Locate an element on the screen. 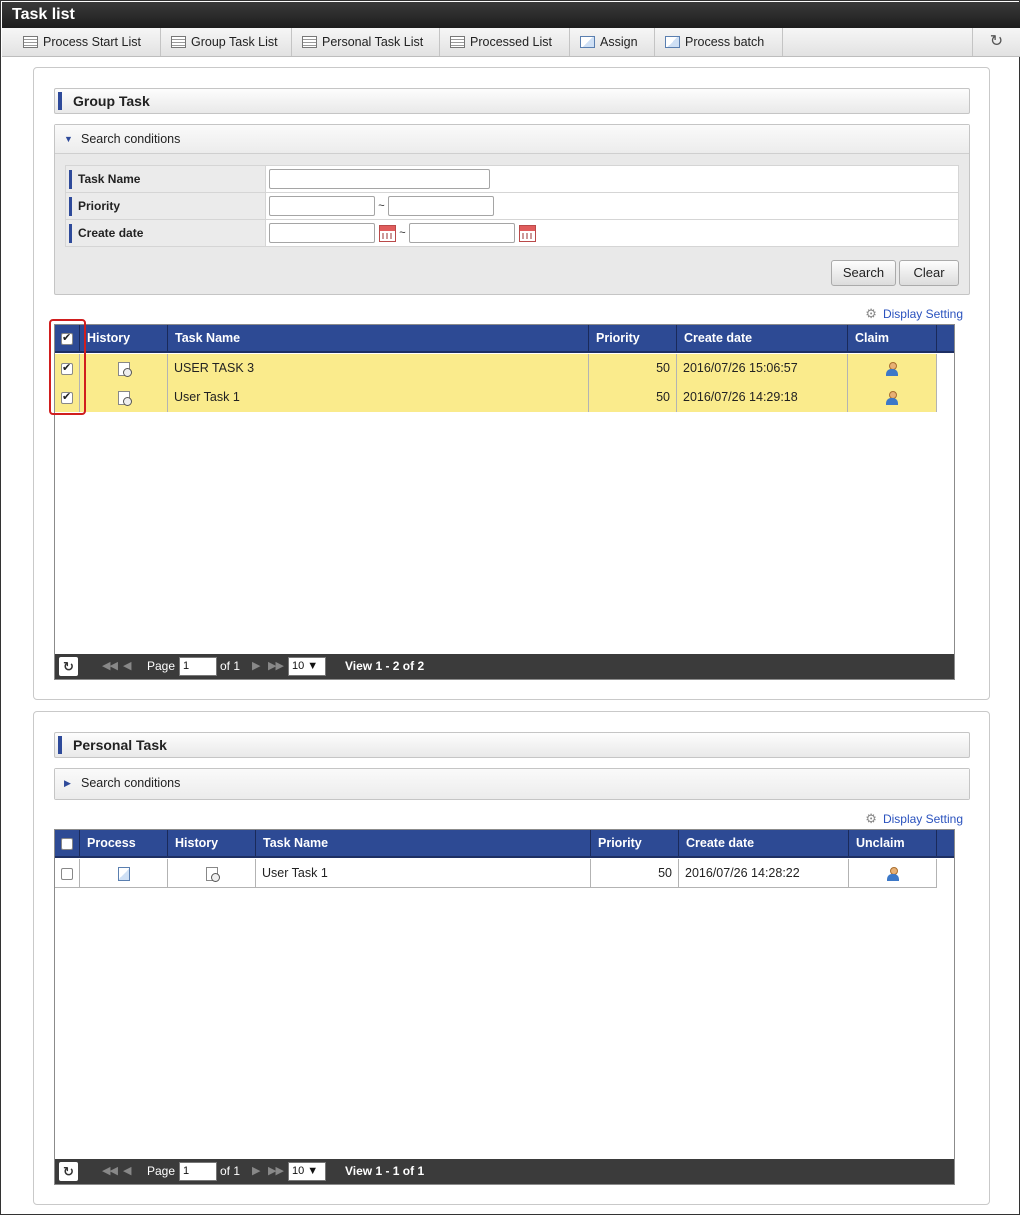 This screenshot has height=1215, width=1020. col-process: Process is located at coordinates (124, 843).